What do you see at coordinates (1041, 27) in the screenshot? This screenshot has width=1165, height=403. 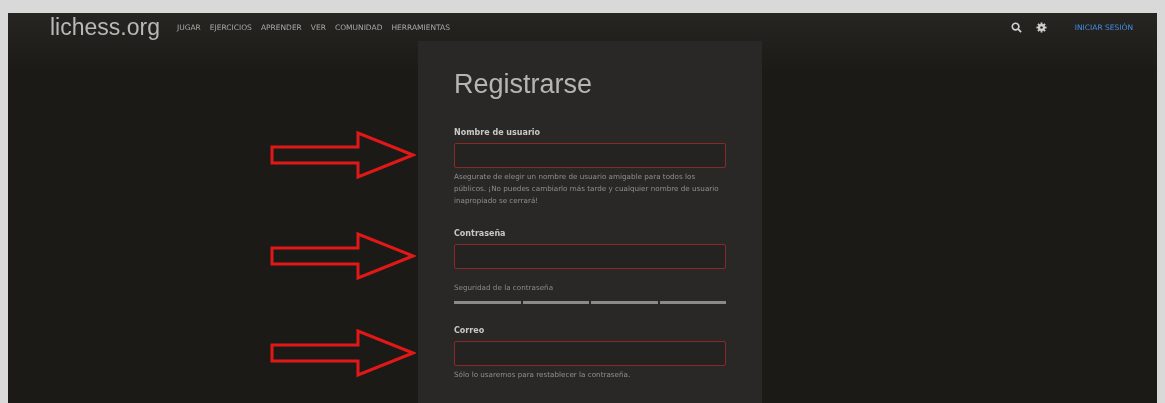 I see `settings-icon` at bounding box center [1041, 27].